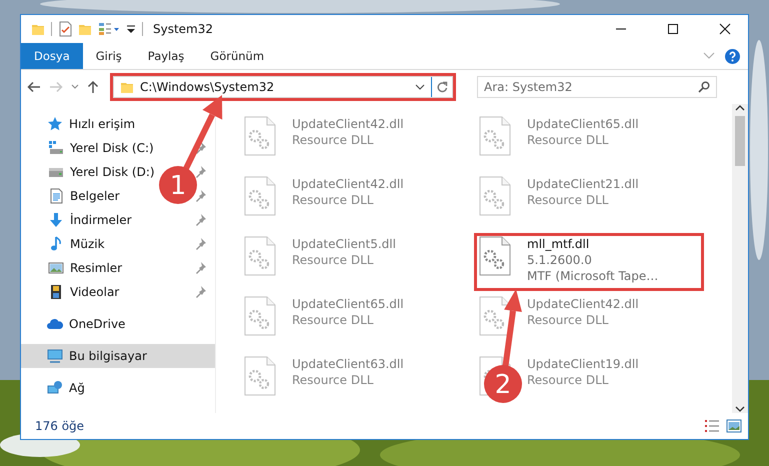 This screenshot has height=466, width=769. I want to click on address-bar: C:\Windows\System32, so click(283, 87).